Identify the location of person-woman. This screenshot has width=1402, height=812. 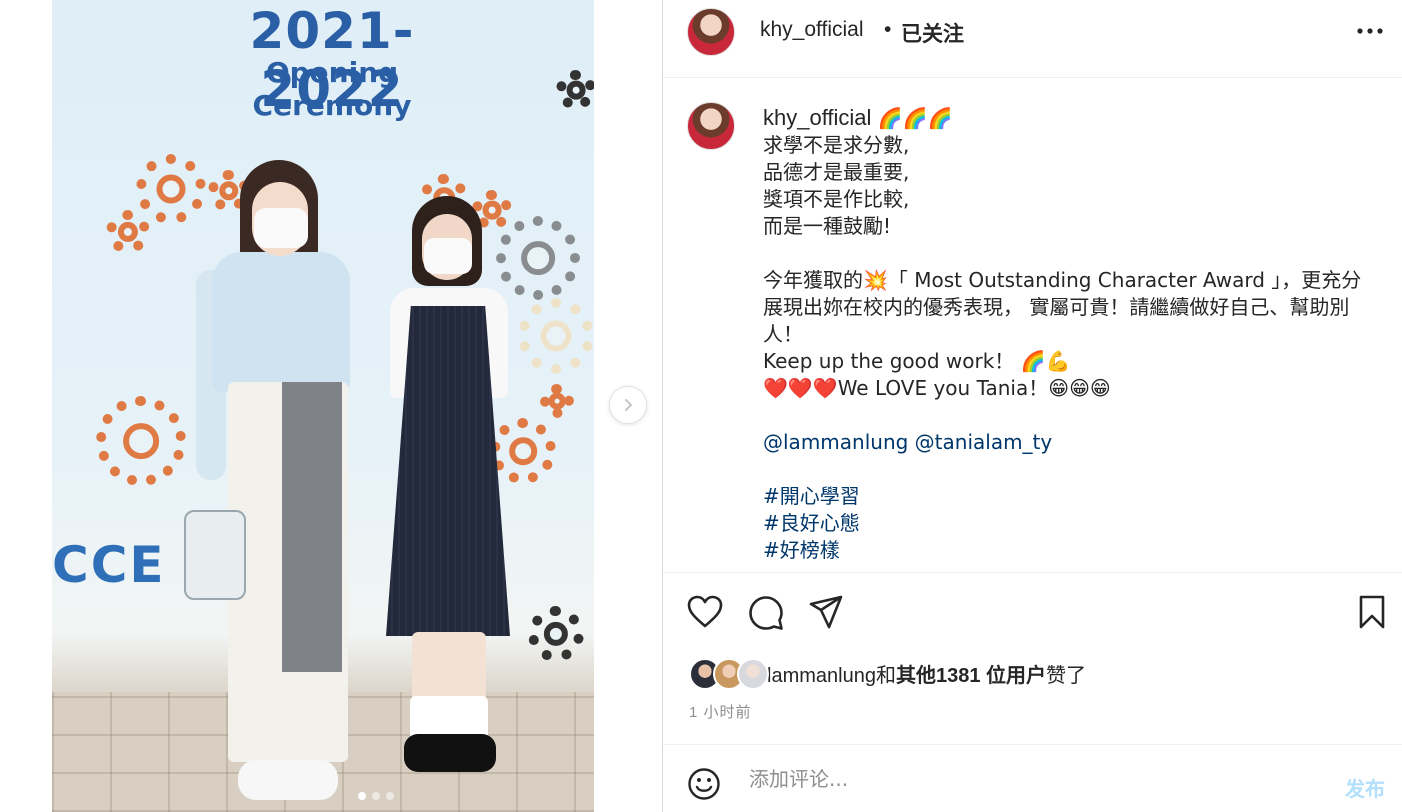
(273, 485).